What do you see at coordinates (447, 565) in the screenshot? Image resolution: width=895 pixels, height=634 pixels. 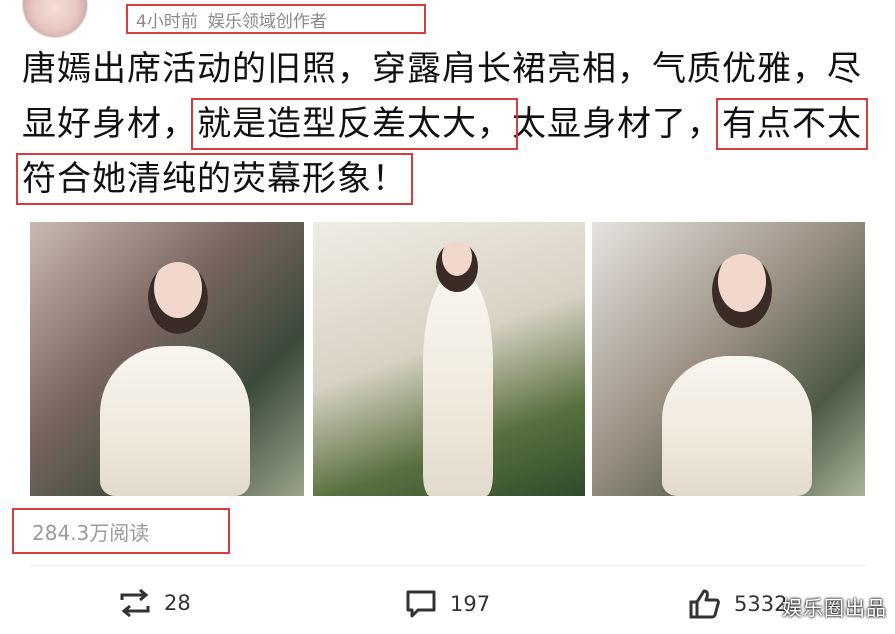 I see `divider` at bounding box center [447, 565].